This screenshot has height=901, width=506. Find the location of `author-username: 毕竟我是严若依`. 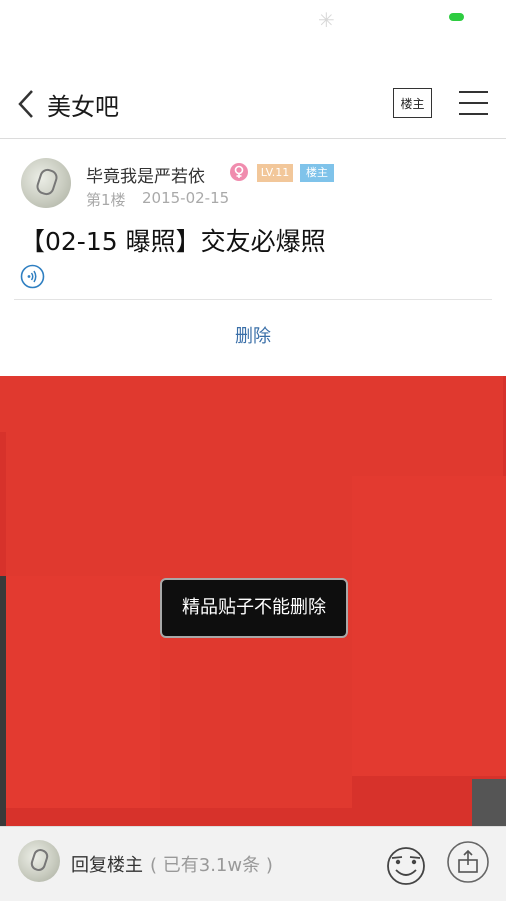

author-username: 毕竟我是严若依 is located at coordinates (145, 174).